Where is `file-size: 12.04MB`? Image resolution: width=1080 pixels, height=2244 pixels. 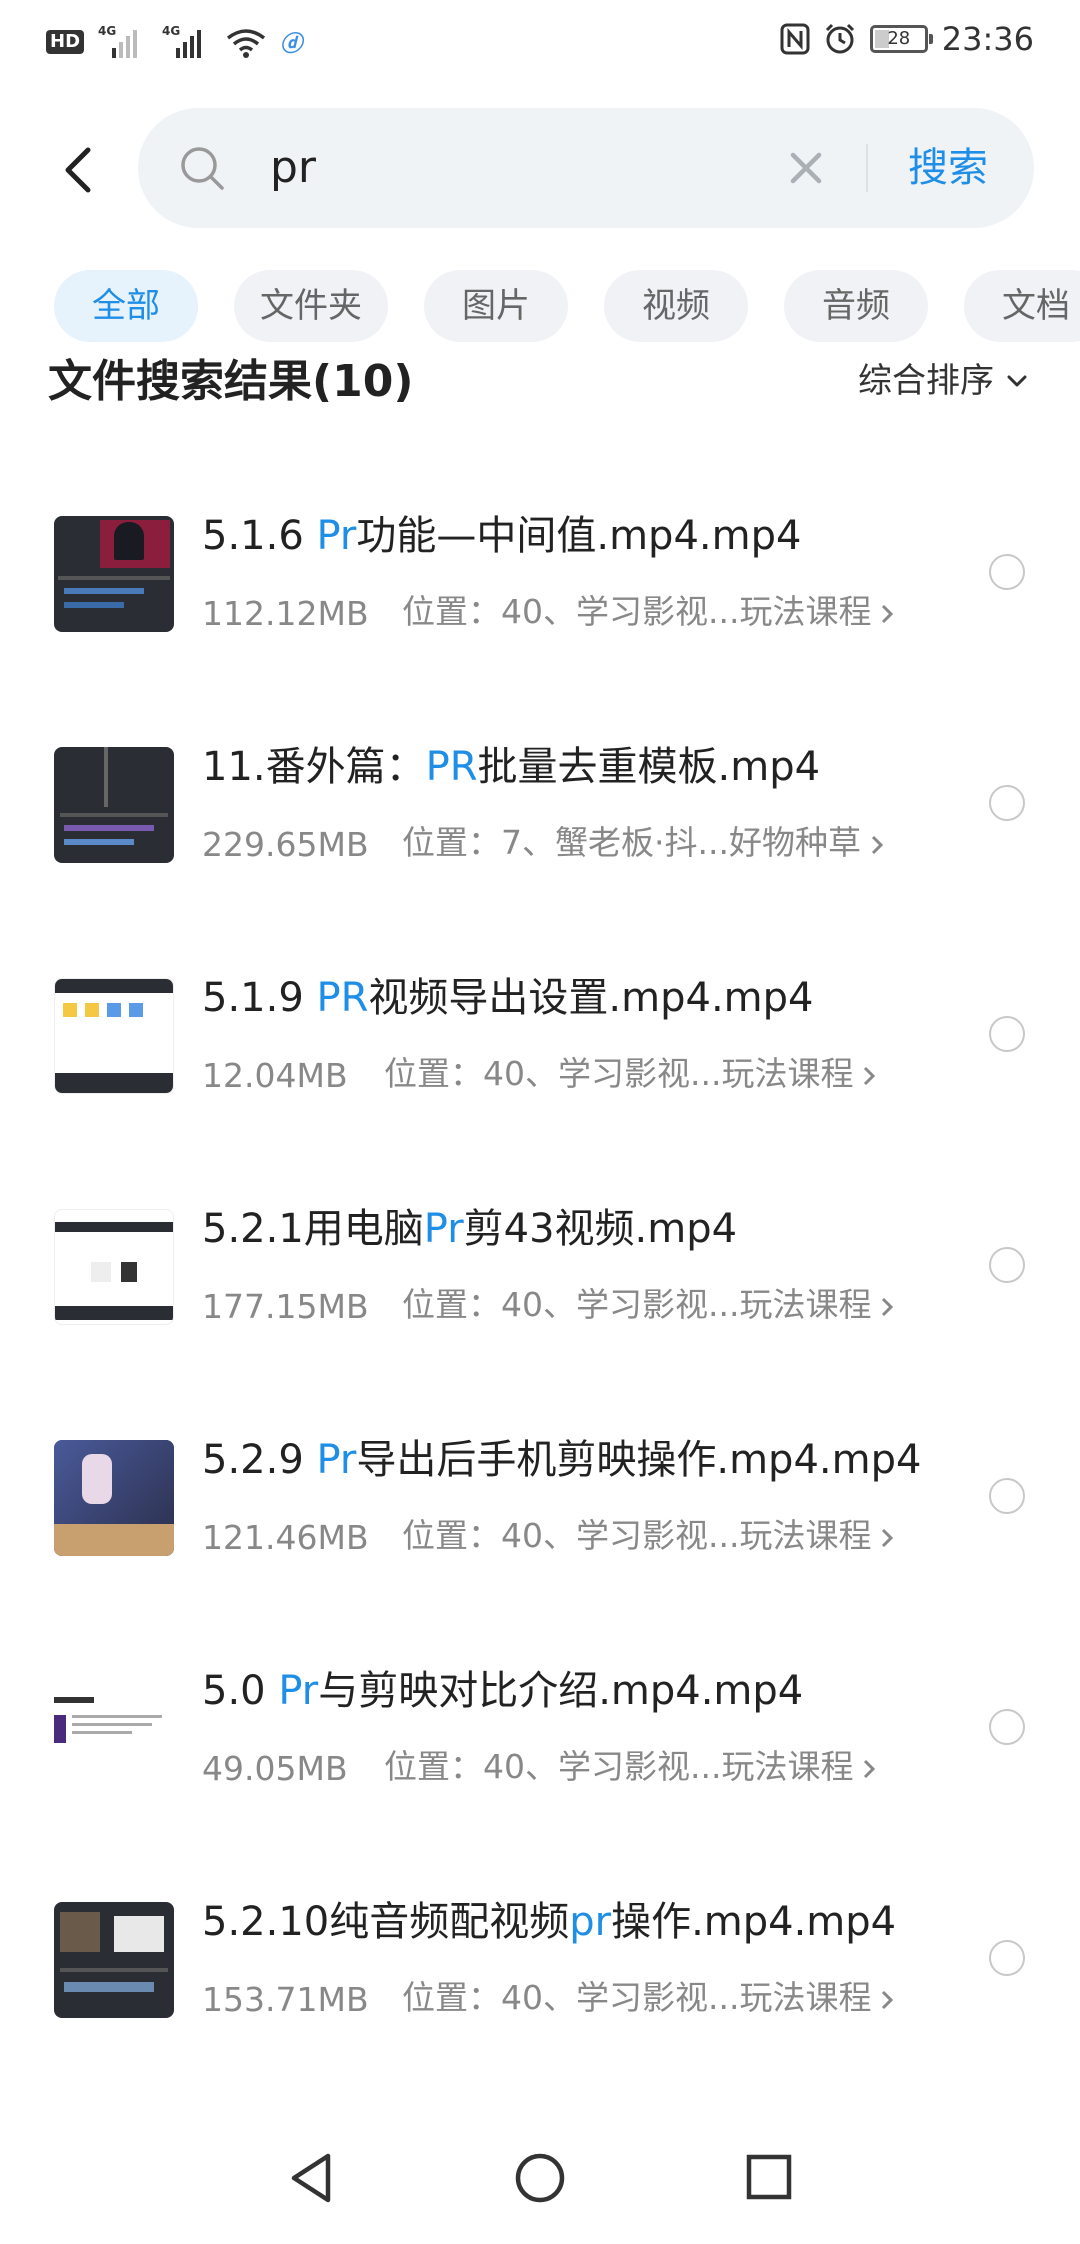 file-size: 12.04MB is located at coordinates (275, 1075).